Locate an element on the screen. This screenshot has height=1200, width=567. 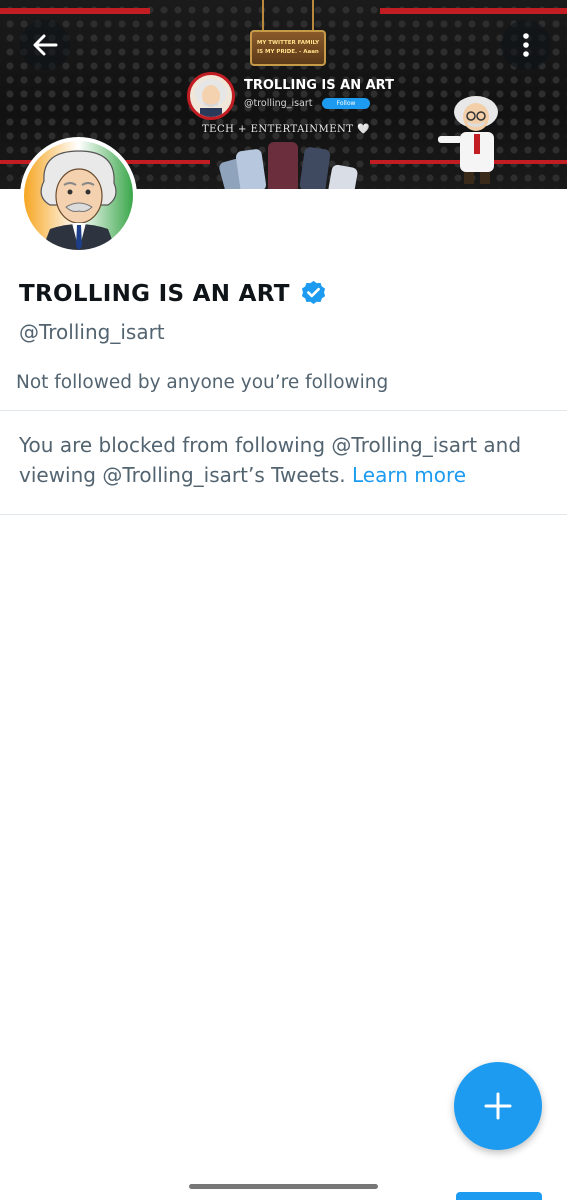
arrow-left-icon is located at coordinates (45, 45).